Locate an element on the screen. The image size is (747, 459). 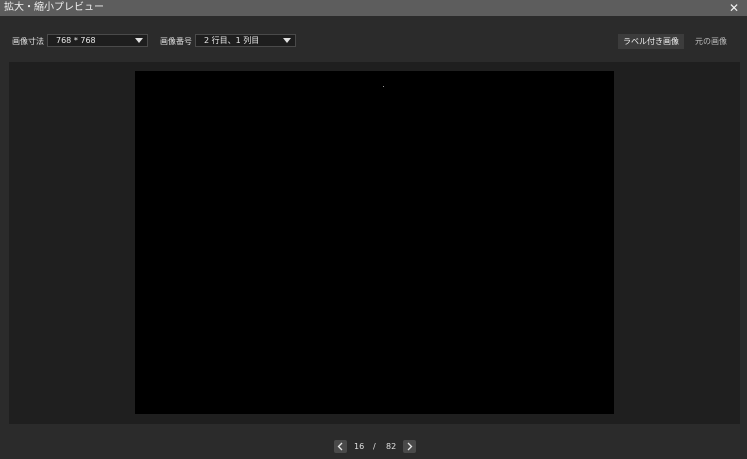
image-index-select: 2 行目、1 列目 is located at coordinates (245, 40).